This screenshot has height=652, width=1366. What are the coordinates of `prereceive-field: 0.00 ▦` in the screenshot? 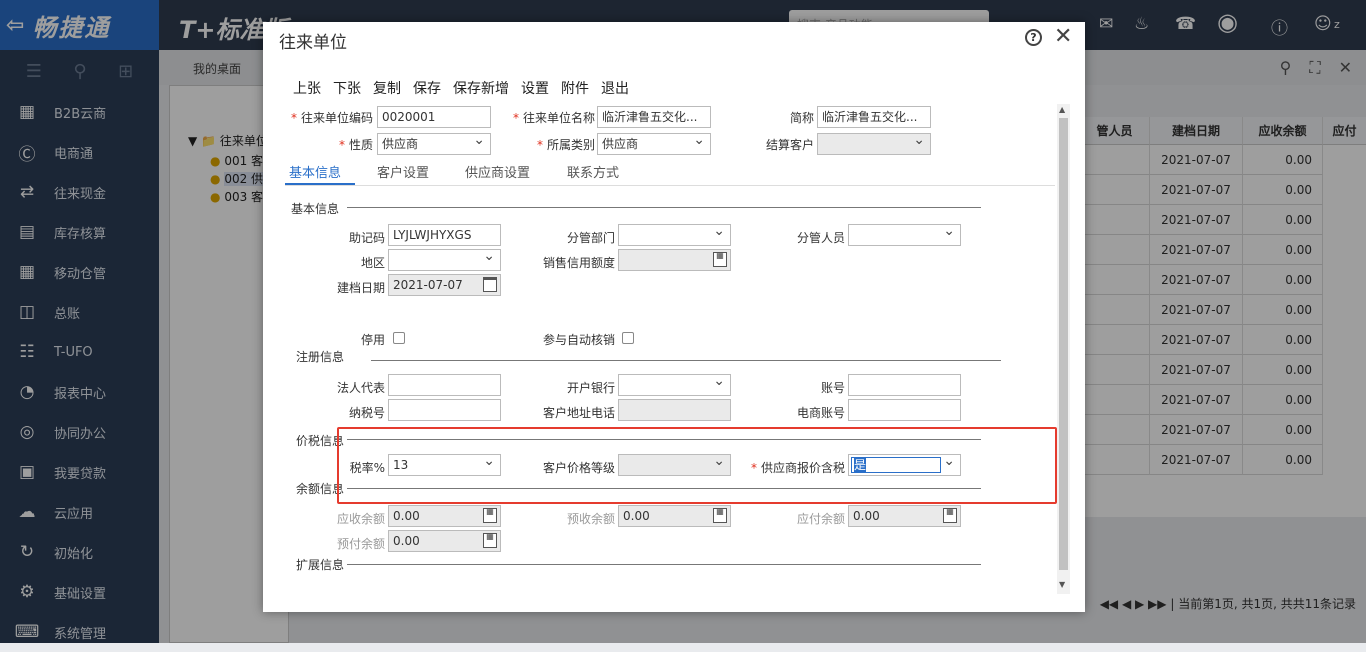 It's located at (674, 516).